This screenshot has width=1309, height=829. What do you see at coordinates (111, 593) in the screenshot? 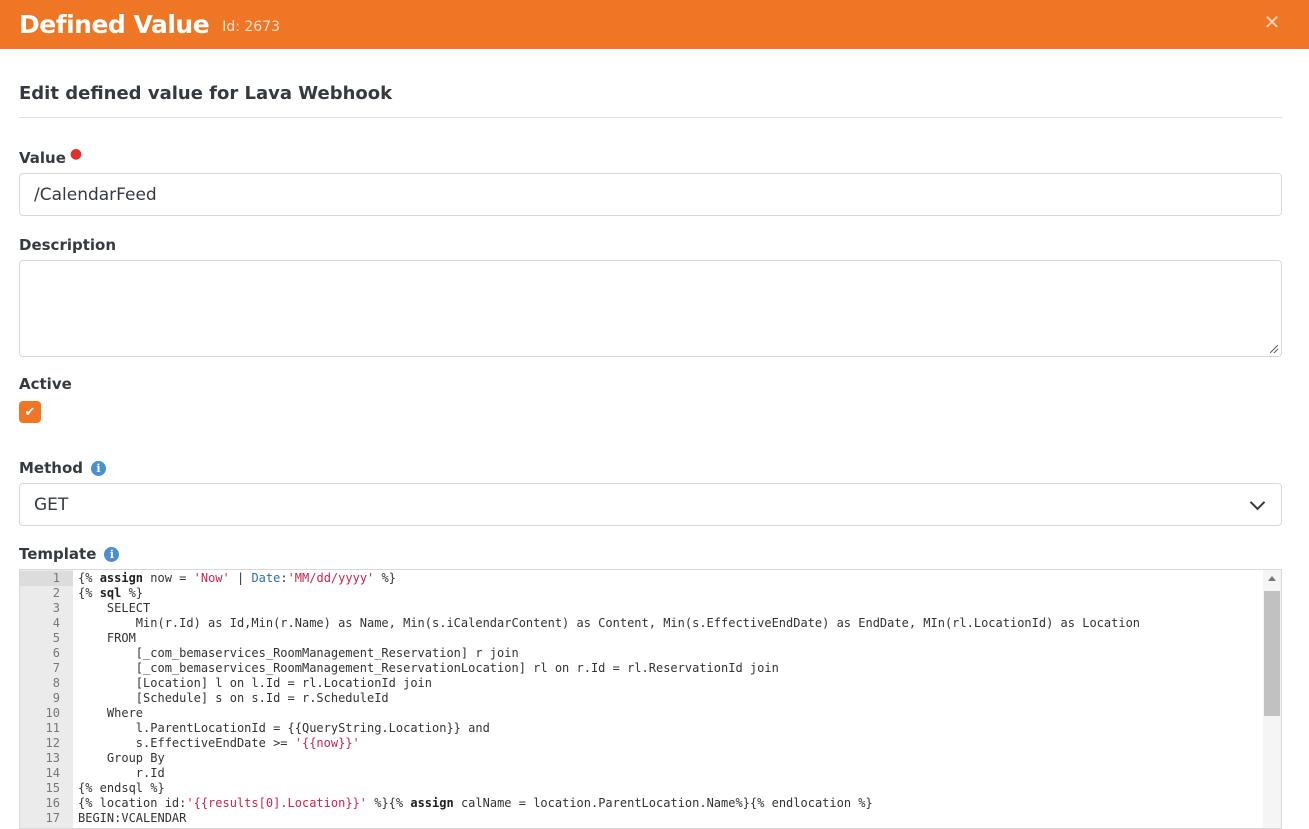
I see `code-text: {% sql %}` at bounding box center [111, 593].